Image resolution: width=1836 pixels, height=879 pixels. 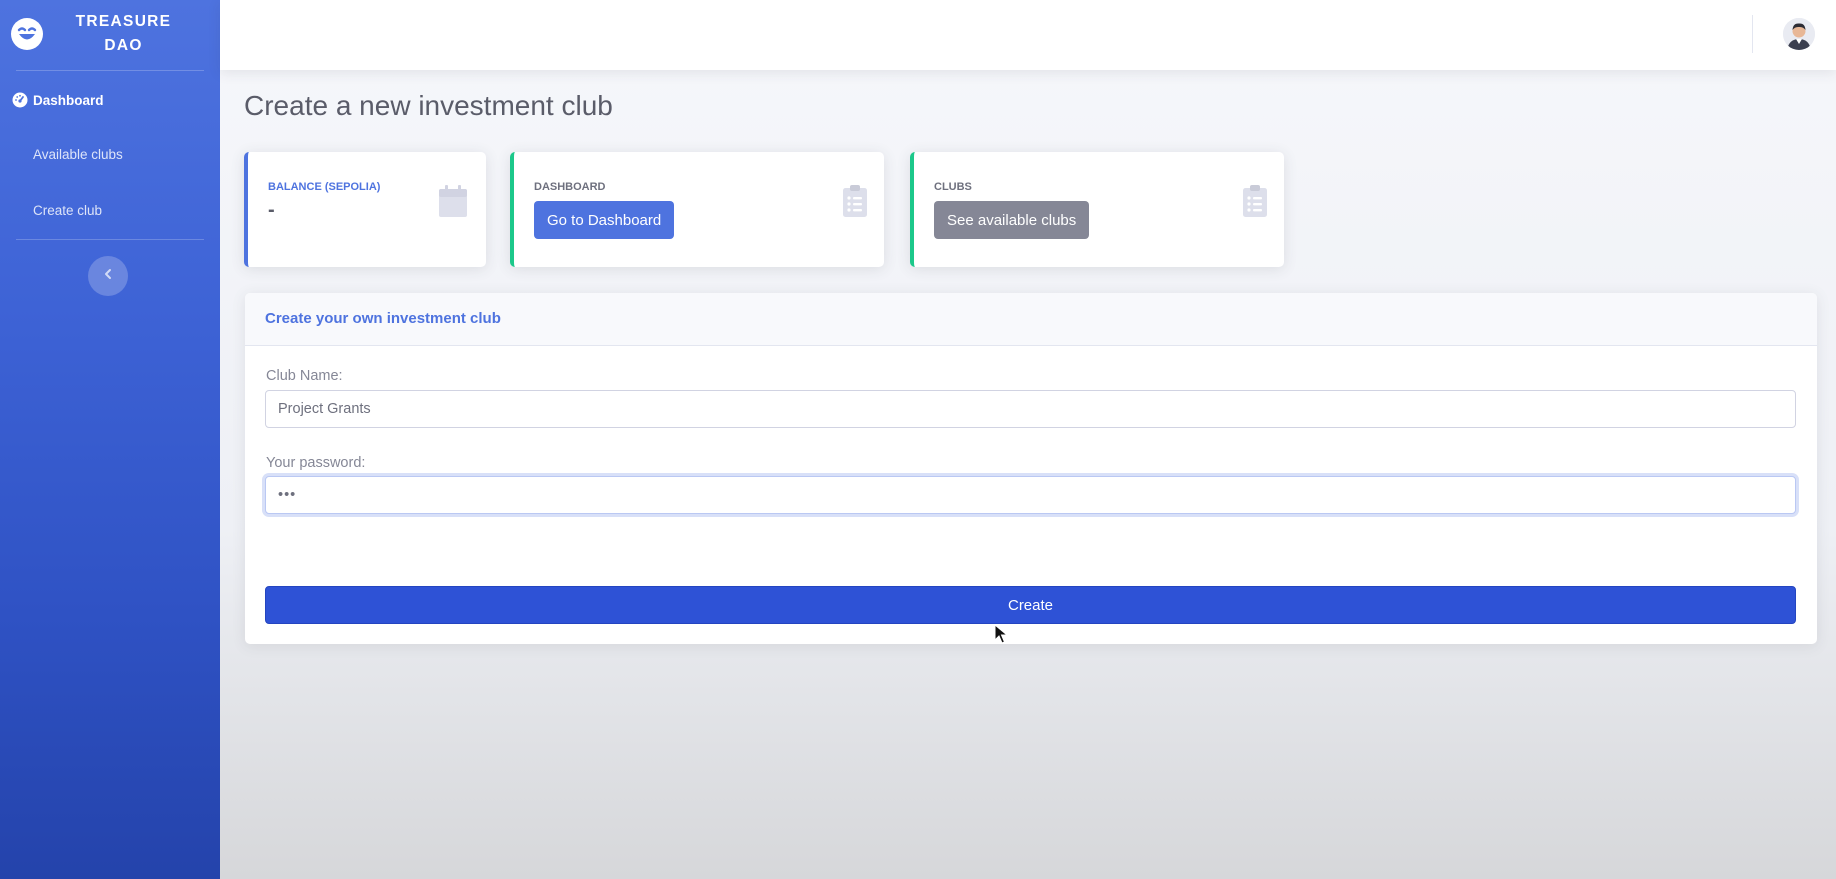 I want to click on chevron-left-icon, so click(x=108, y=276).